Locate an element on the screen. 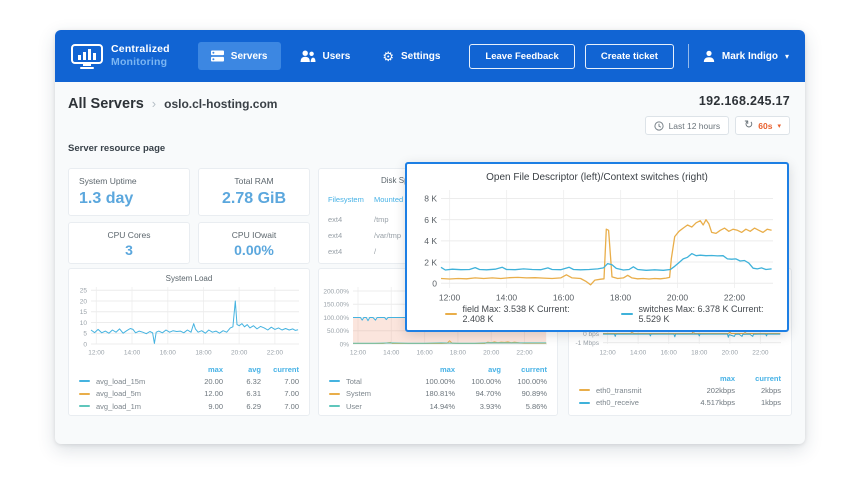 This screenshot has width=861, height=482. svg-text: 14:00 is located at coordinates (391, 353).